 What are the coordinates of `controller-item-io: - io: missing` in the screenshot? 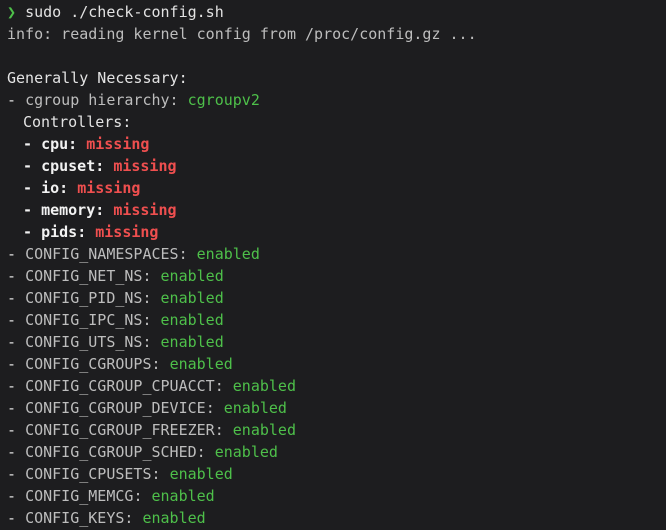 It's located at (336, 188).